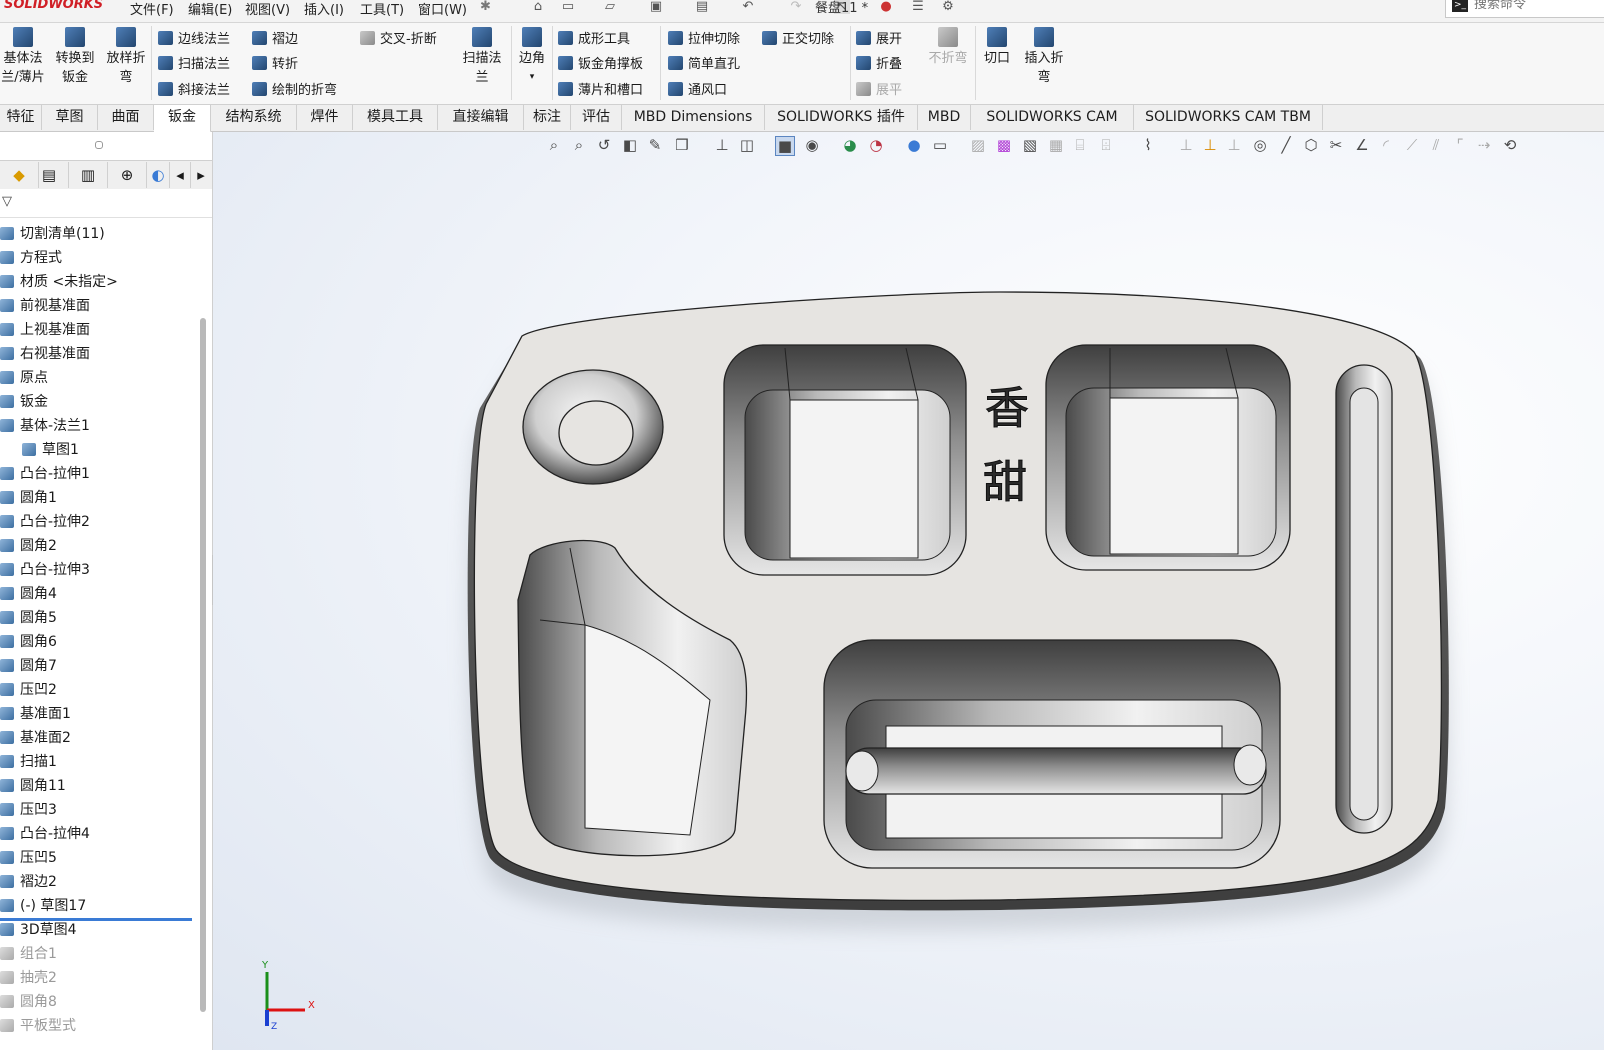 Image resolution: width=1604 pixels, height=1050 pixels. Describe the element at coordinates (1007, 409) in the screenshot. I see `embossed-text-xiang: 香` at that location.